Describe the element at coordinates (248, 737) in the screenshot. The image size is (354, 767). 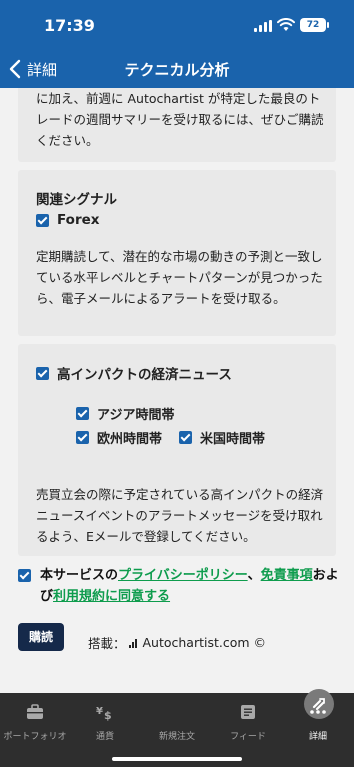
I see `tab-feed-label: フィード` at that location.